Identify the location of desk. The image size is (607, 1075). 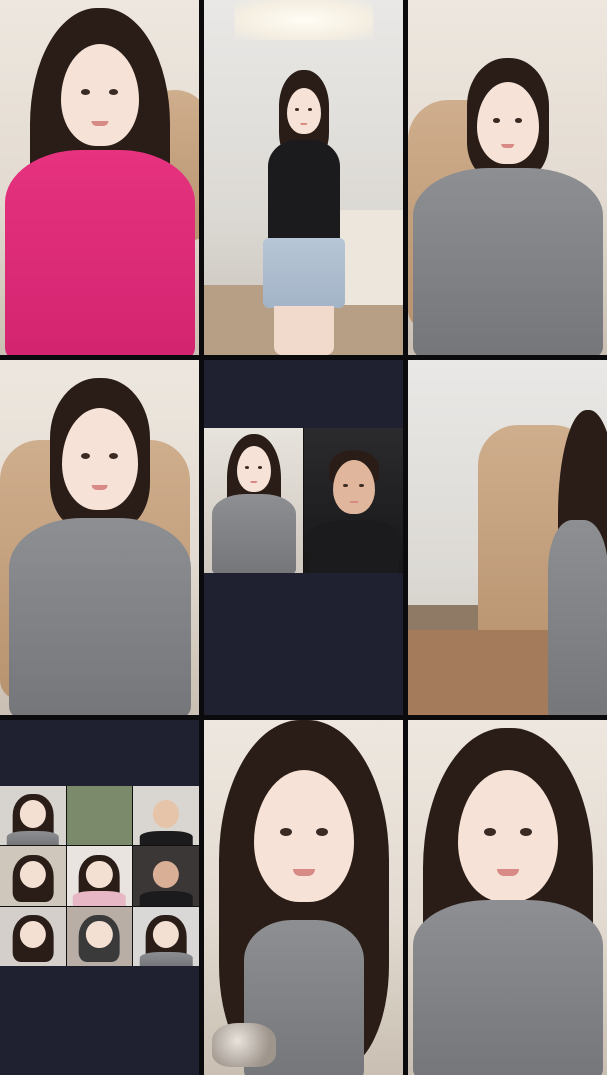
(483, 672).